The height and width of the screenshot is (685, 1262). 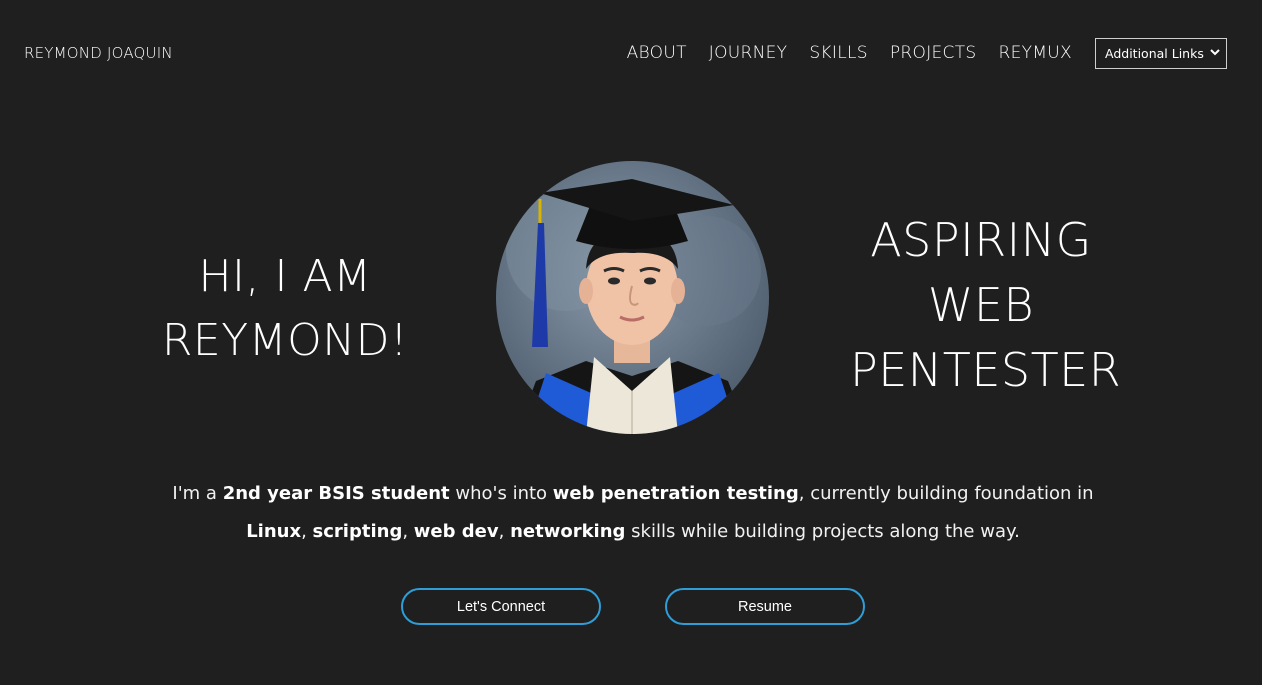 I want to click on additional-links-selected: Additional Links, so click(x=1154, y=53).